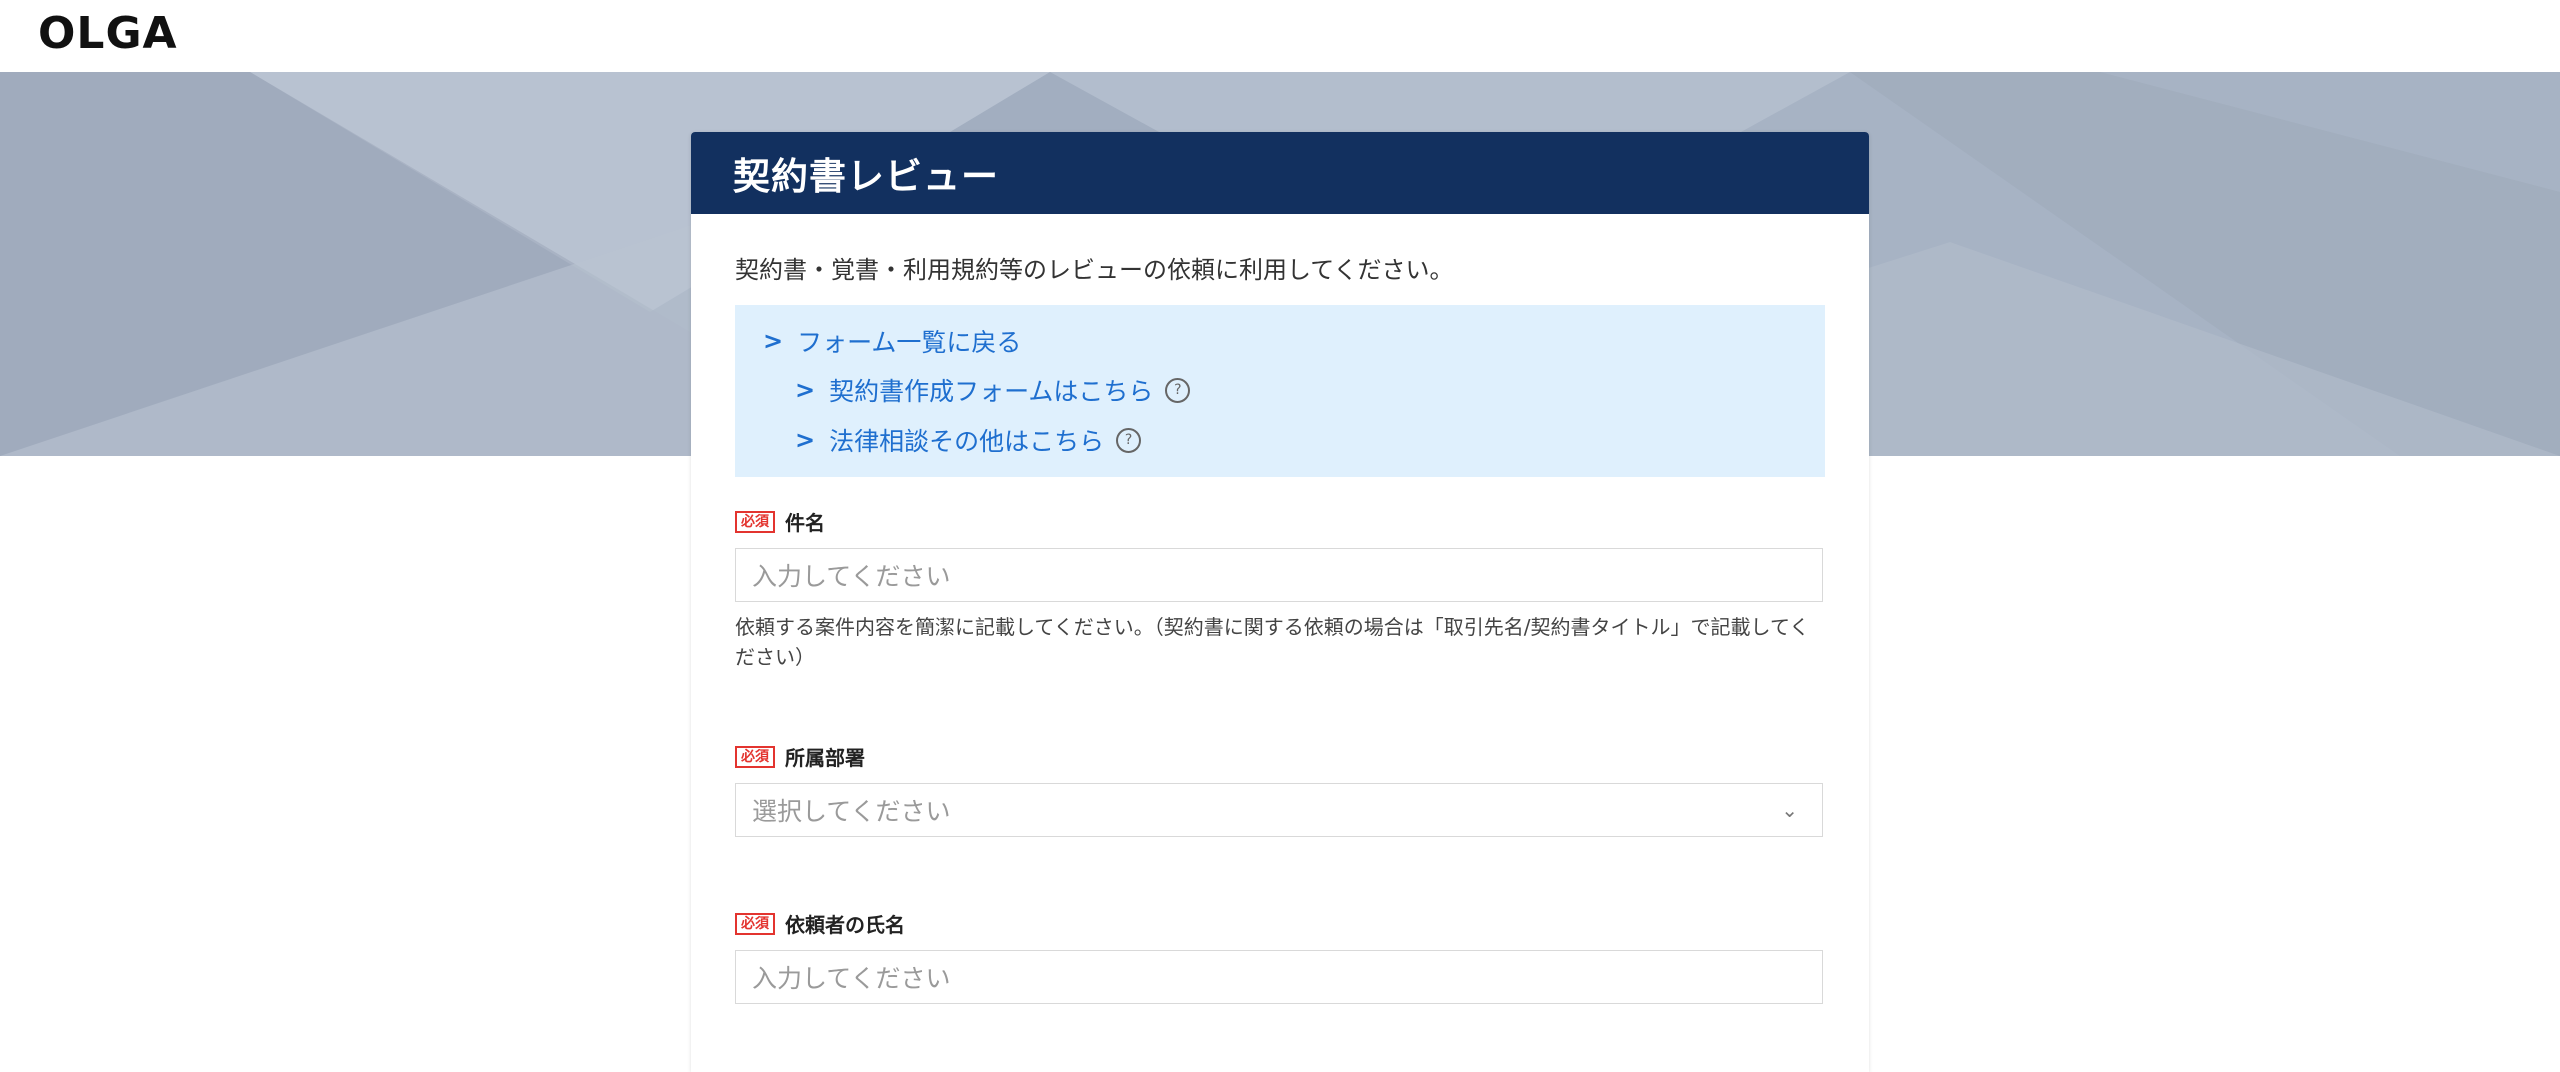 The width and height of the screenshot is (2560, 1072). Describe the element at coordinates (1094, 270) in the screenshot. I see `form-description: 契約書・覚書・利用規約等のレビューの依頼に利用してください。` at that location.